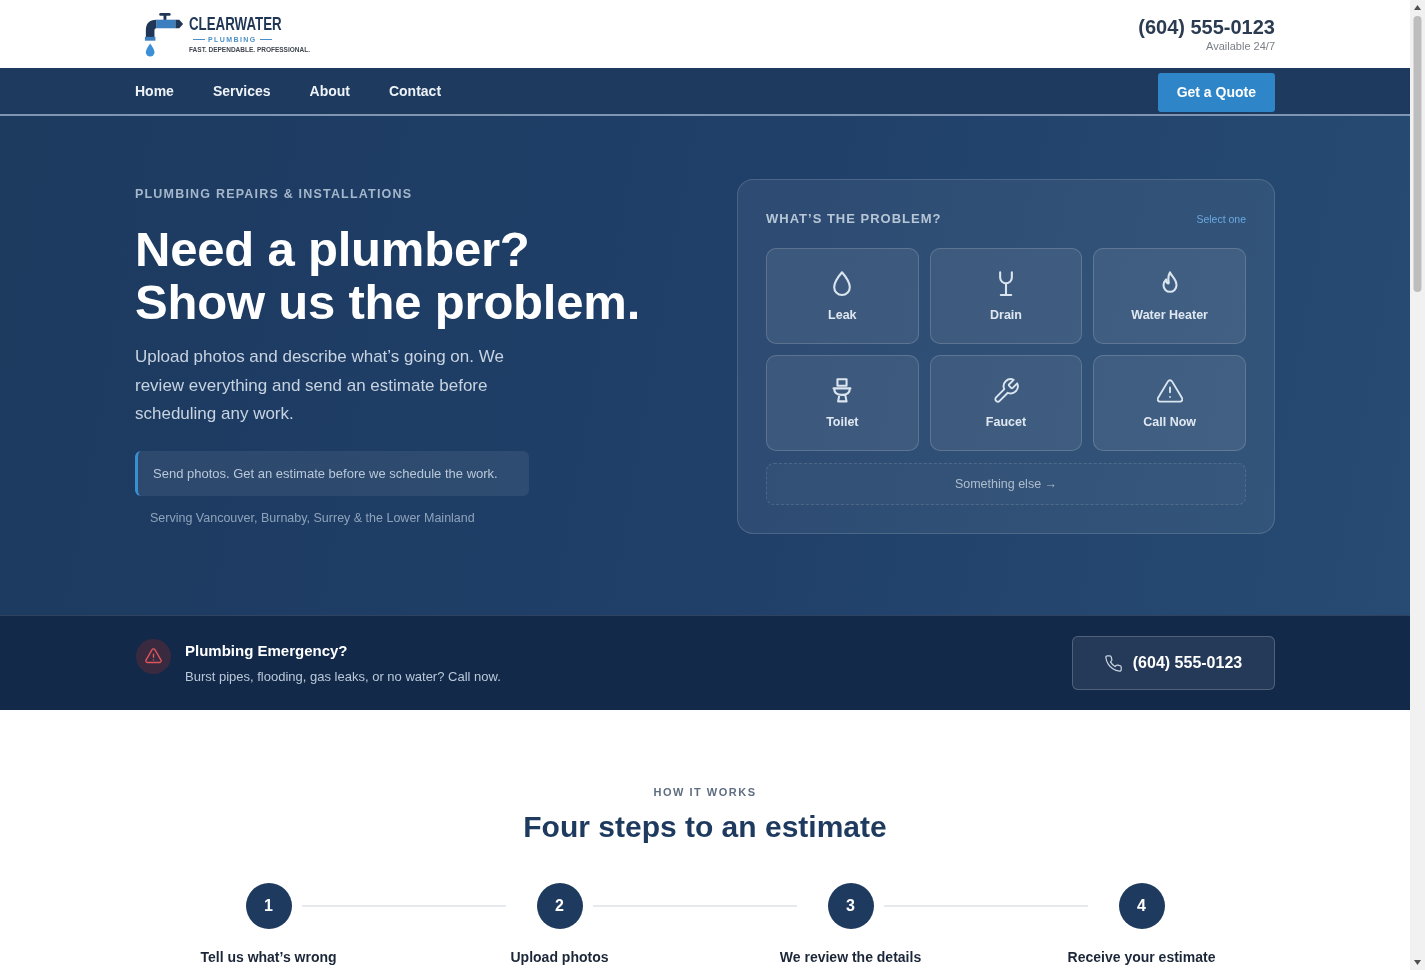 This screenshot has width=1425, height=970. I want to click on step-label: We review the details, so click(850, 957).